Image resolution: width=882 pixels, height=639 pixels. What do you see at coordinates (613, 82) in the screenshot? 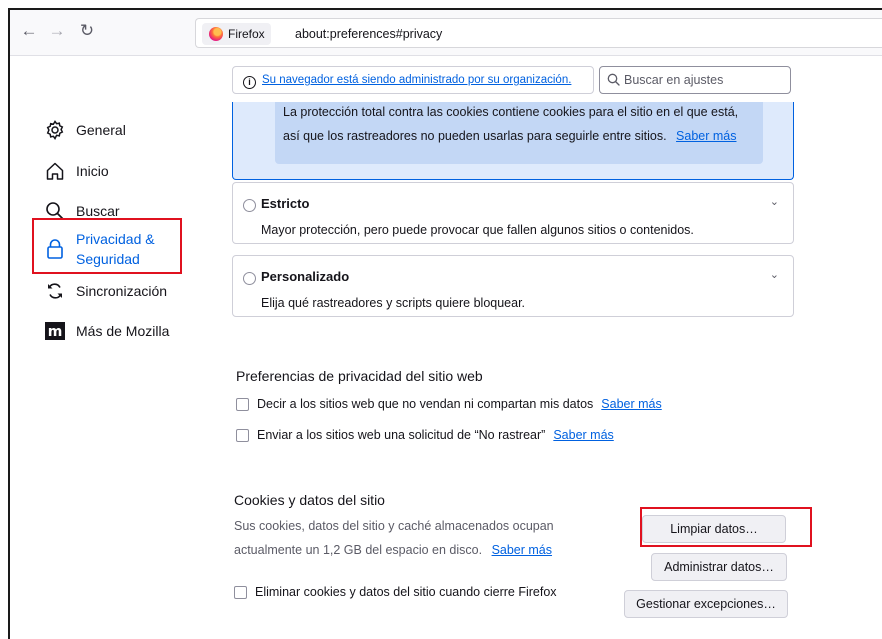
I see `search-icon` at bounding box center [613, 82].